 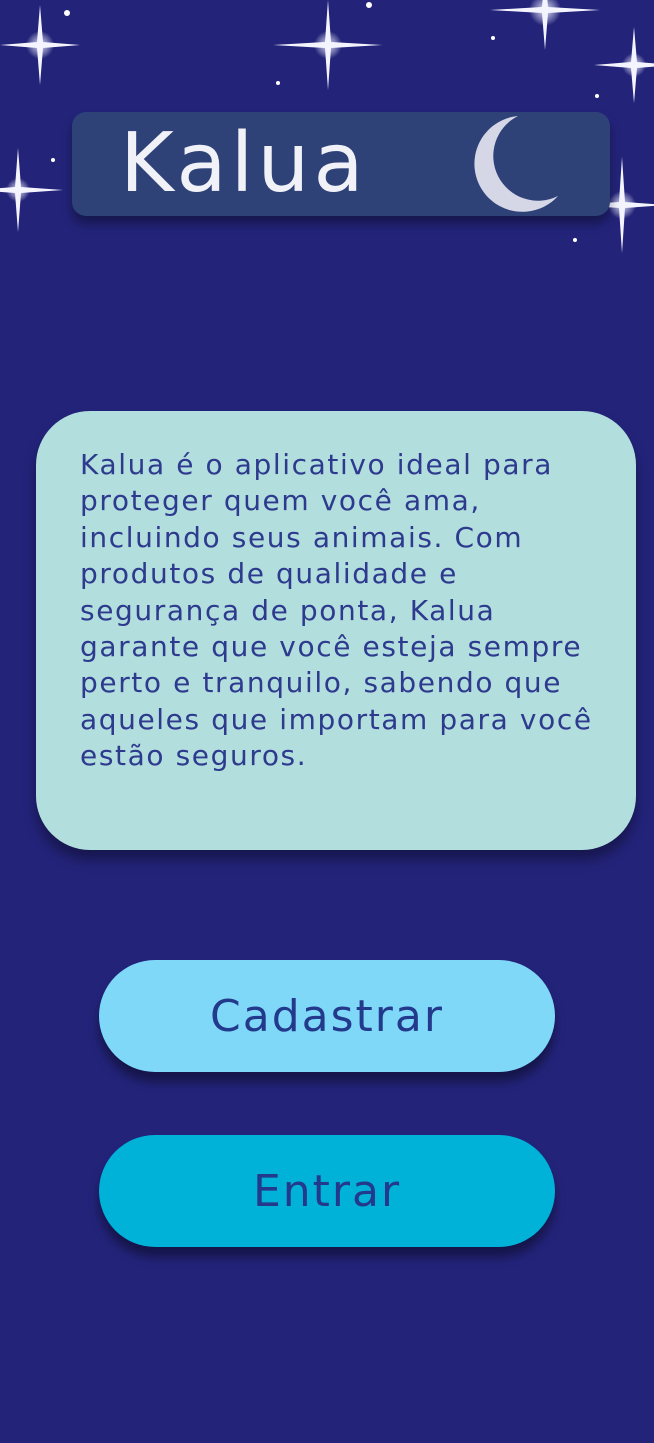 I want to click on login-button: Entrar, so click(x=327, y=1191).